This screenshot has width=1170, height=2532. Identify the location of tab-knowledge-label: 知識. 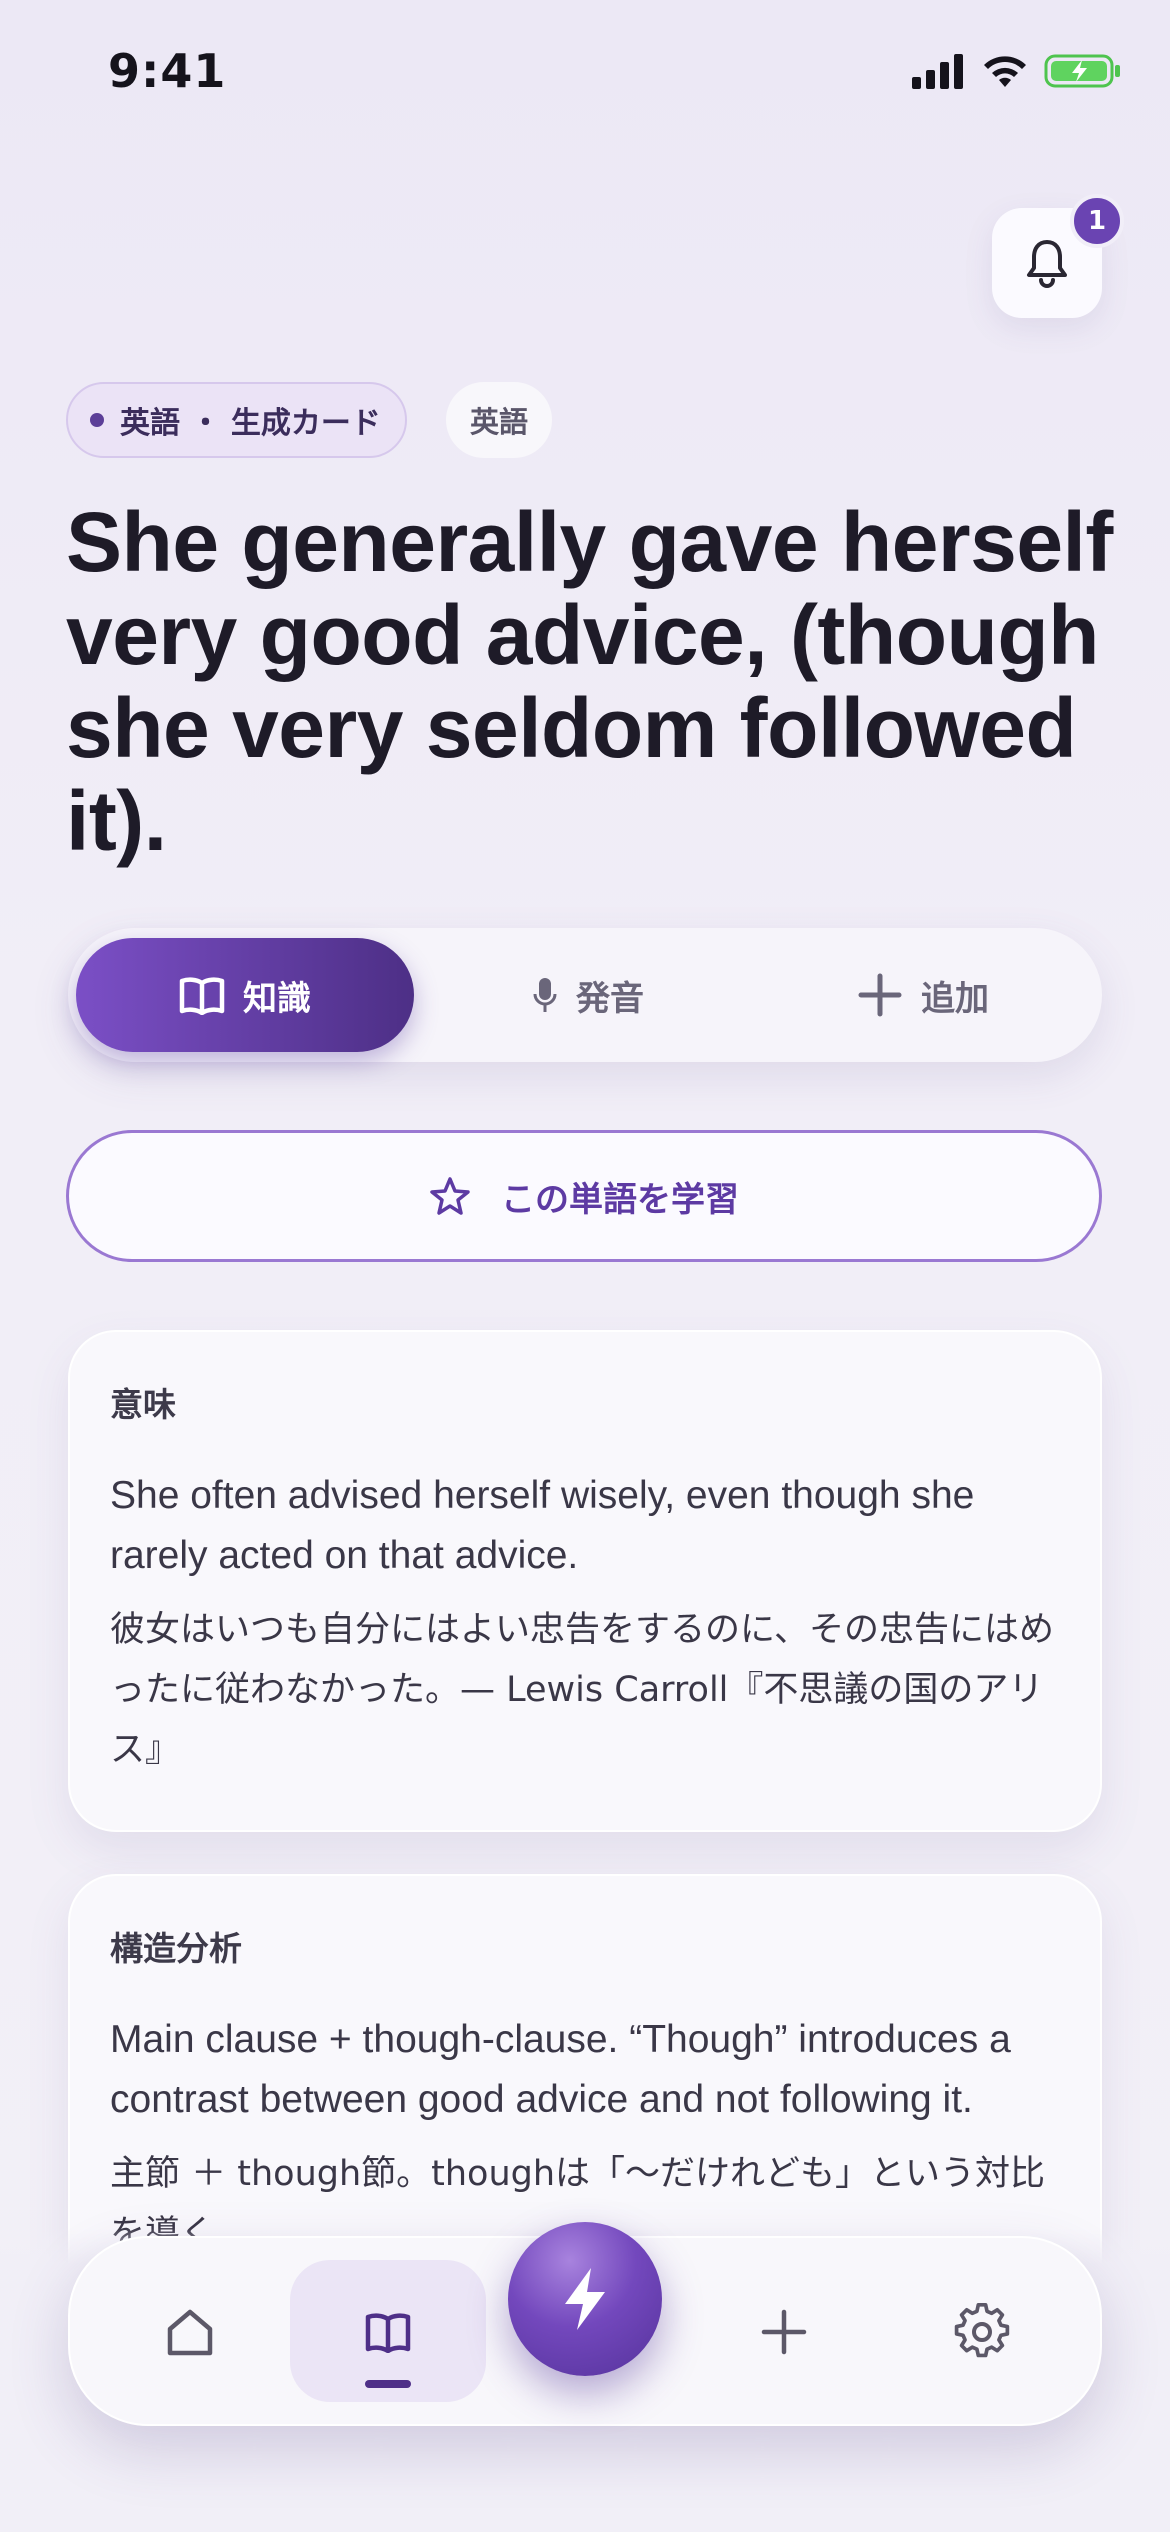
(277, 998).